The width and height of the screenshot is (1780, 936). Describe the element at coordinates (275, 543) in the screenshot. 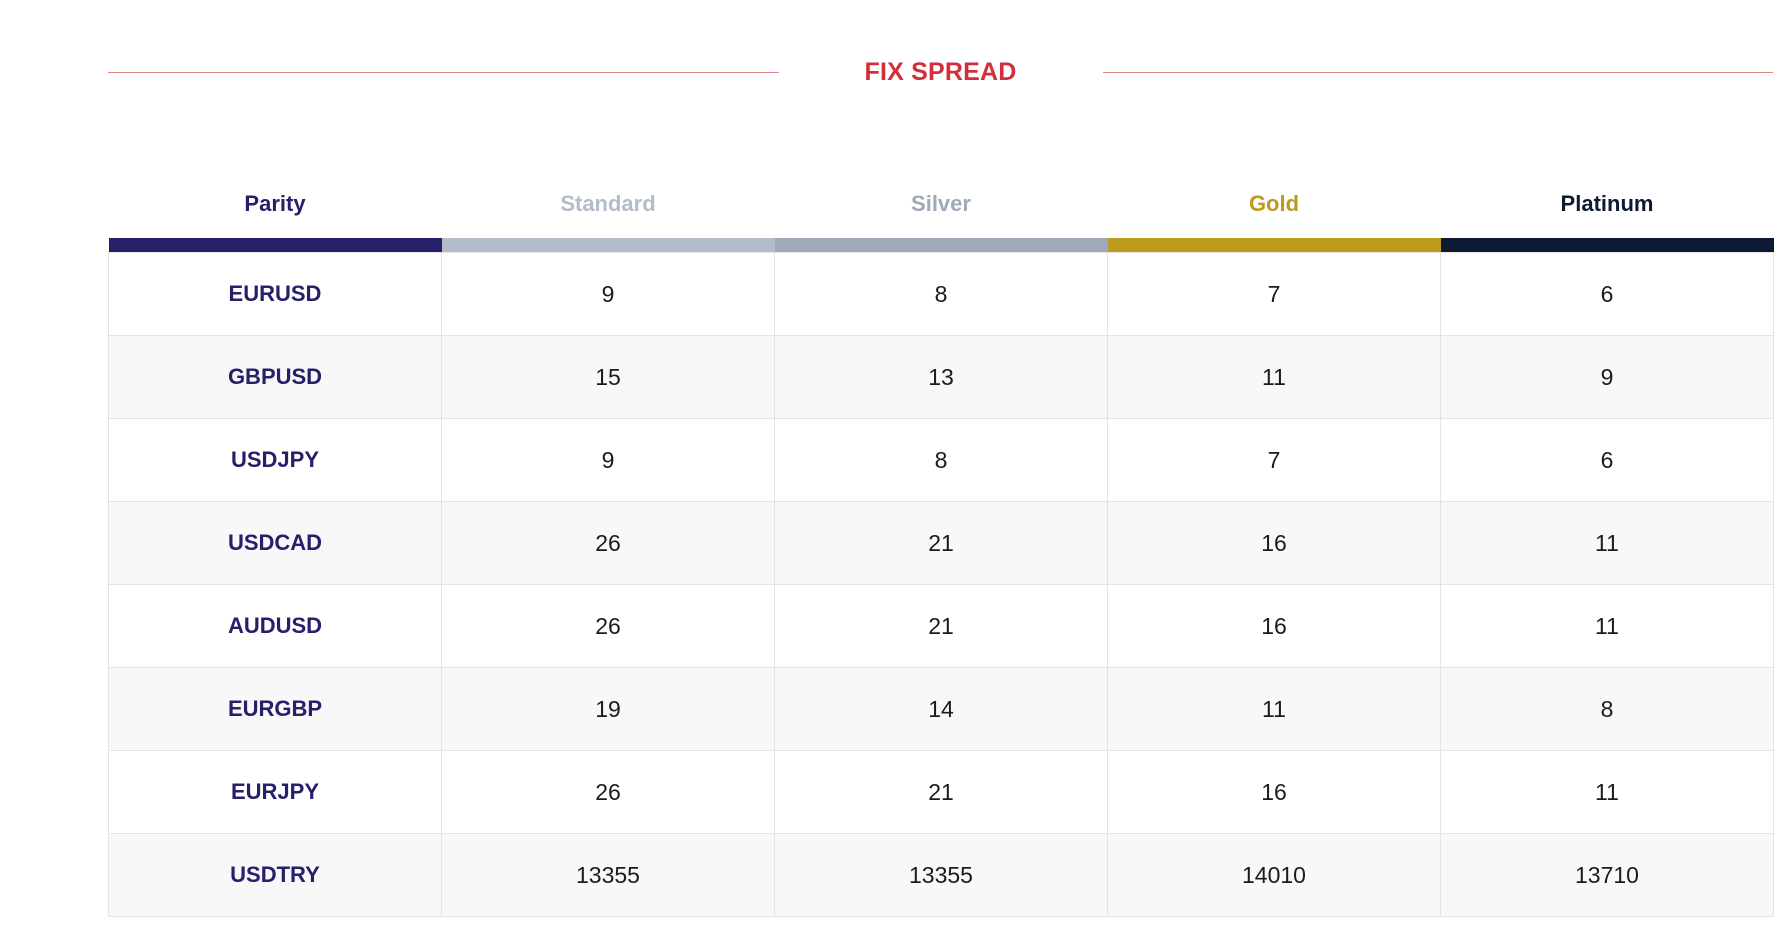

I see `parity-cell: USDCAD` at that location.